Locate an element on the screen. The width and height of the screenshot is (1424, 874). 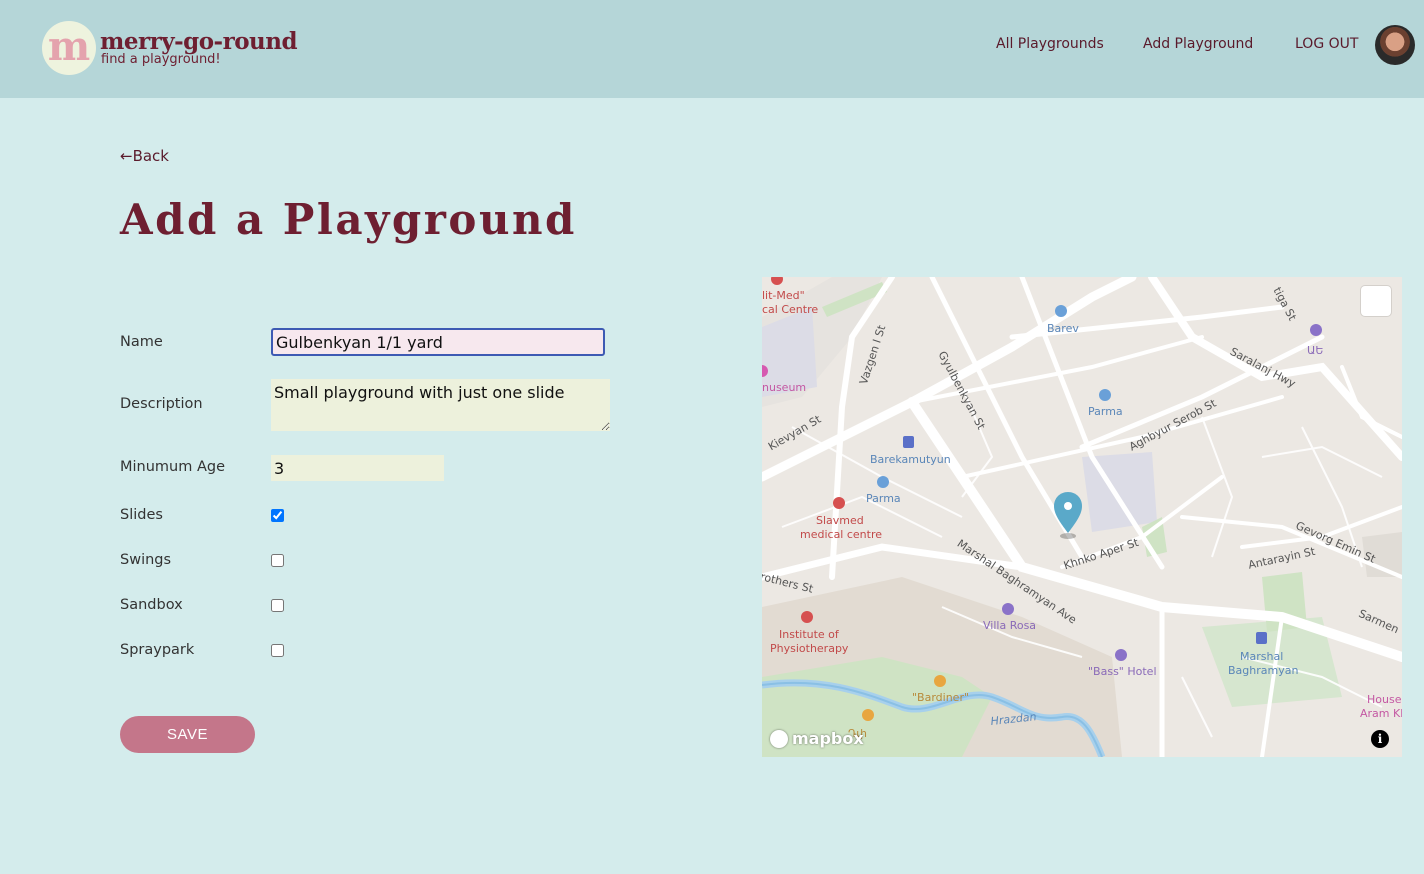
brand-tagline: find a playground! is located at coordinates (161, 59).